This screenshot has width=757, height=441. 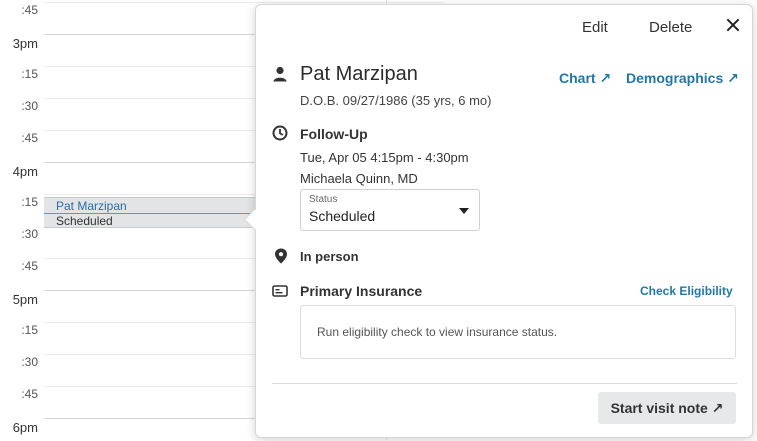 I want to click on demographics-link: Demographics ↗, so click(x=682, y=78).